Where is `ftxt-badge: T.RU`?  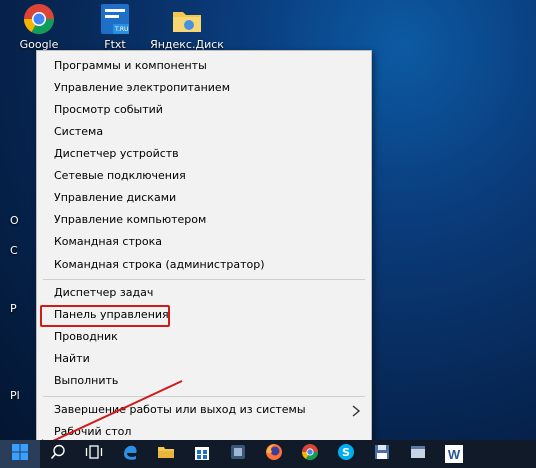
ftxt-badge: T.RU is located at coordinates (122, 29).